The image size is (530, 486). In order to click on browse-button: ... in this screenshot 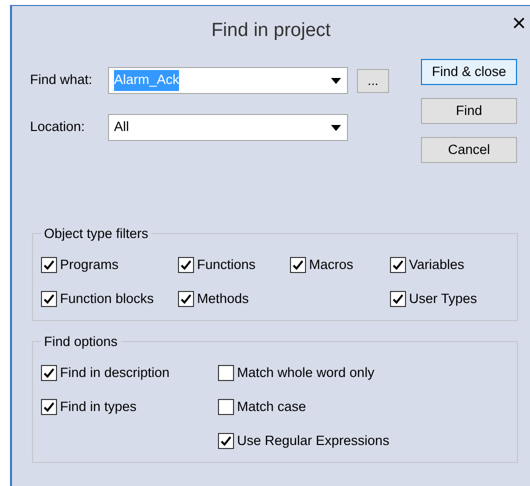, I will do `click(373, 80)`.